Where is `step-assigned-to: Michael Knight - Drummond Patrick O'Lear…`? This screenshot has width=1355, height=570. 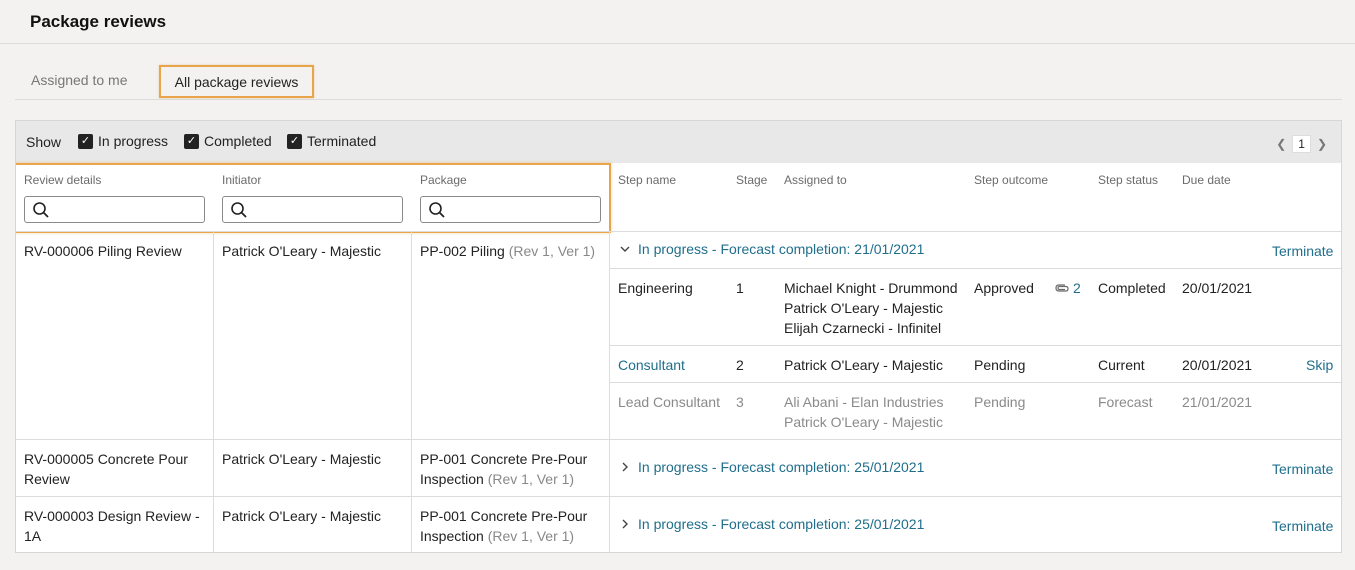 step-assigned-to: Michael Knight - Drummond Patrick O'Lear… is located at coordinates (871, 308).